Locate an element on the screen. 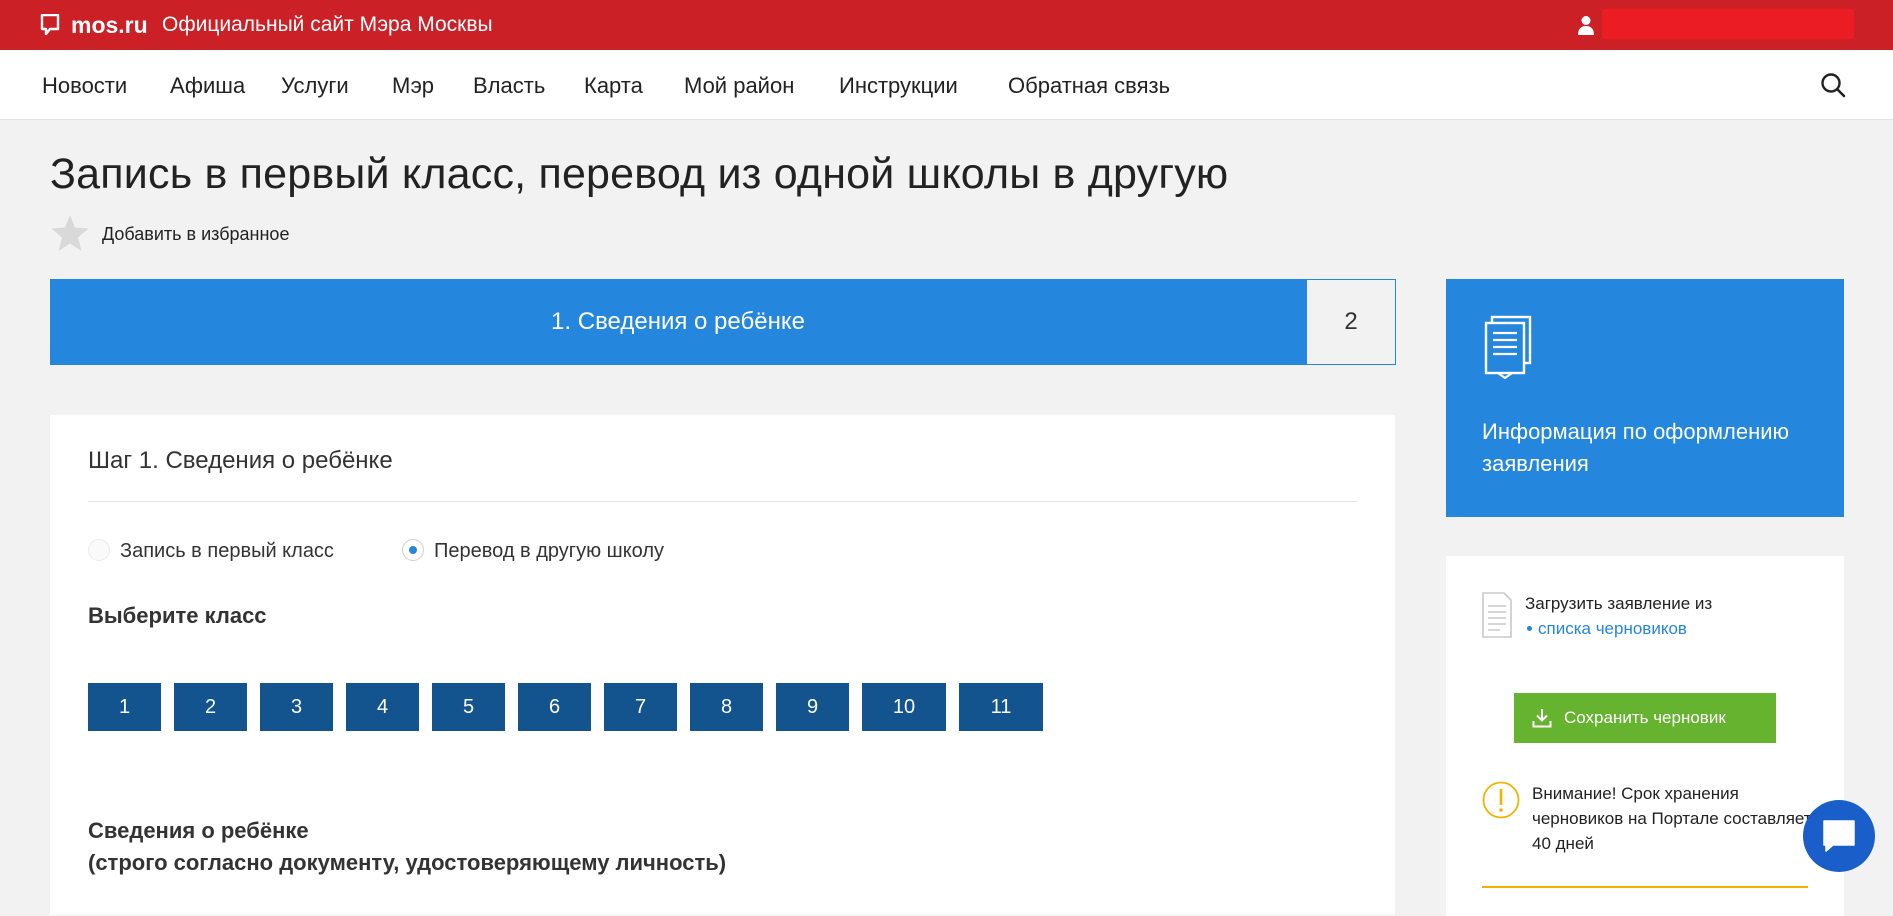  radio-circle-checked is located at coordinates (413, 550).